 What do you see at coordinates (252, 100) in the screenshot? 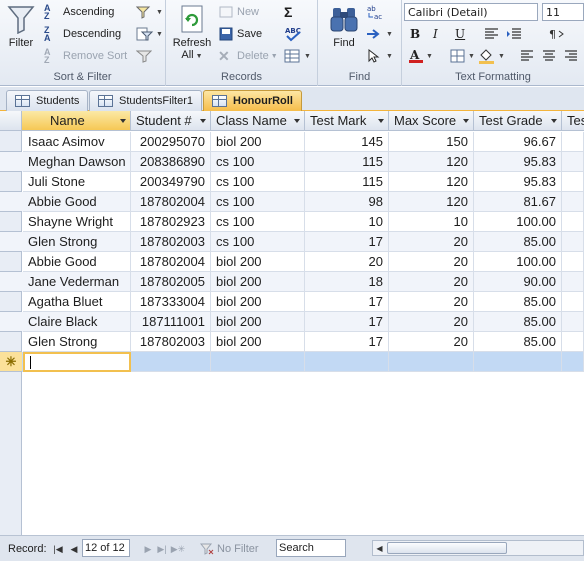
I see `tab-honourroll: HonourRoll` at bounding box center [252, 100].